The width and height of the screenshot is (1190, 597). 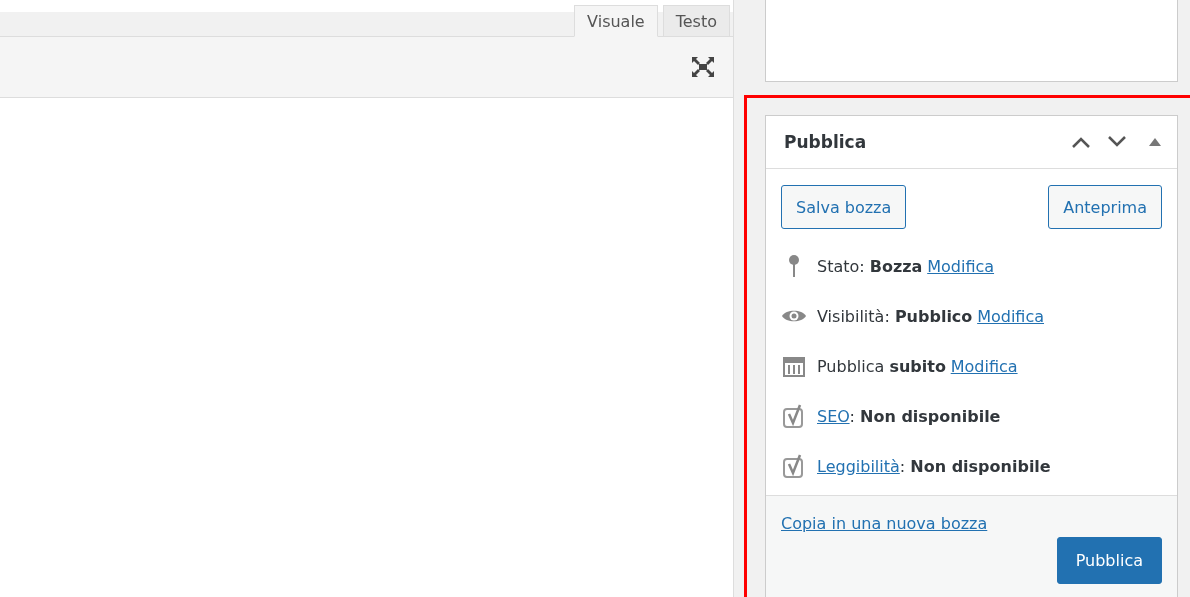 What do you see at coordinates (1081, 142) in the screenshot?
I see `chevron-up-icon` at bounding box center [1081, 142].